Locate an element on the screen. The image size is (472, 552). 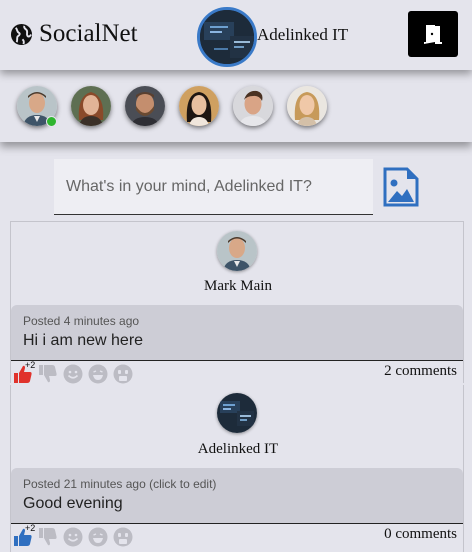
post-timestamp: Posted 4 minutes ago is located at coordinates (81, 321).